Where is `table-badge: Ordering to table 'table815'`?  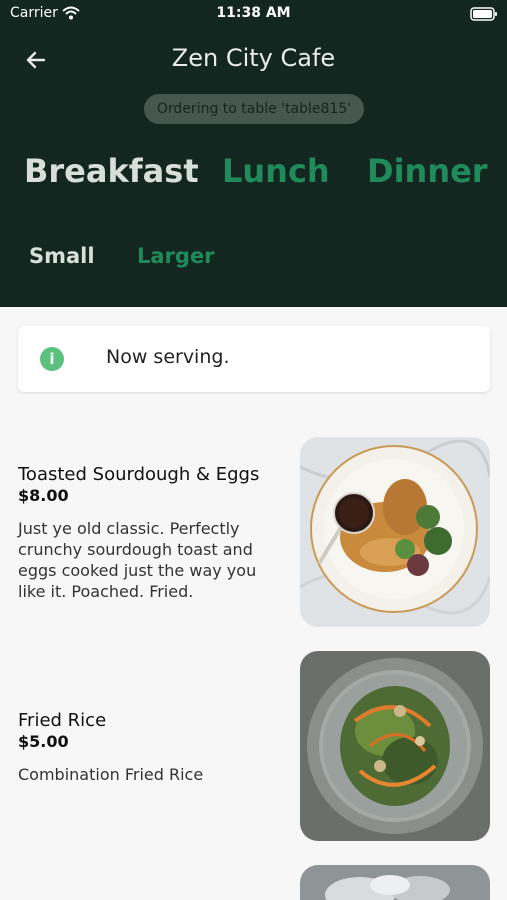
table-badge: Ordering to table 'table815' is located at coordinates (254, 109).